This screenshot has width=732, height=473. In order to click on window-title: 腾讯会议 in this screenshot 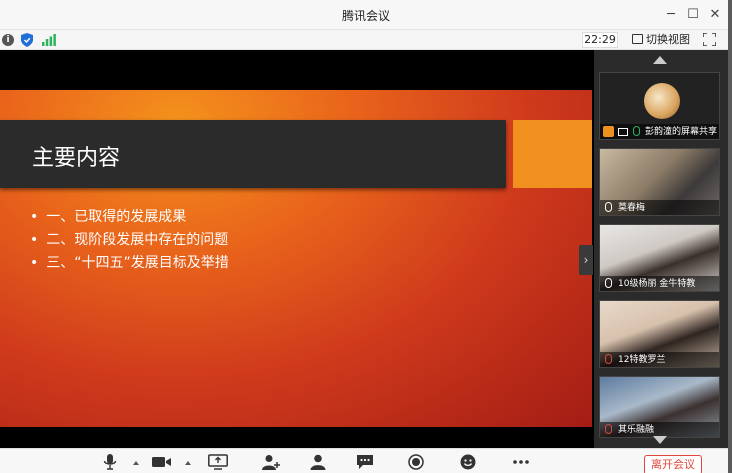, I will do `click(365, 16)`.